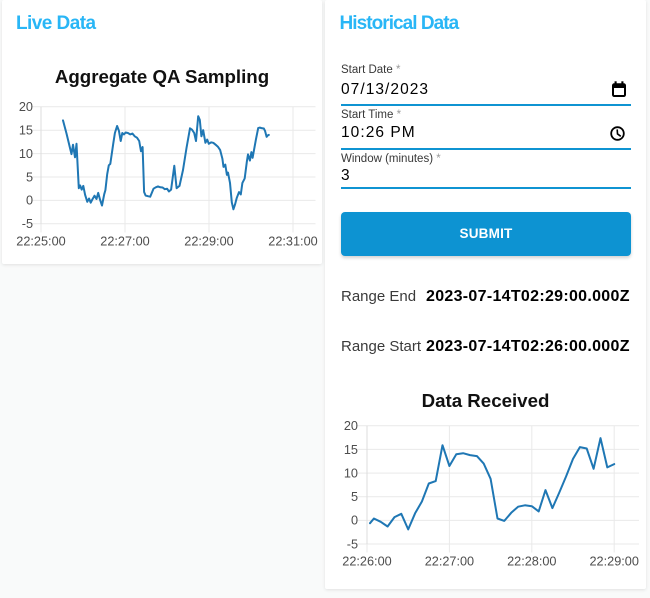 This screenshot has width=650, height=598. I want to click on svg-text: 22:25:00, so click(40, 242).